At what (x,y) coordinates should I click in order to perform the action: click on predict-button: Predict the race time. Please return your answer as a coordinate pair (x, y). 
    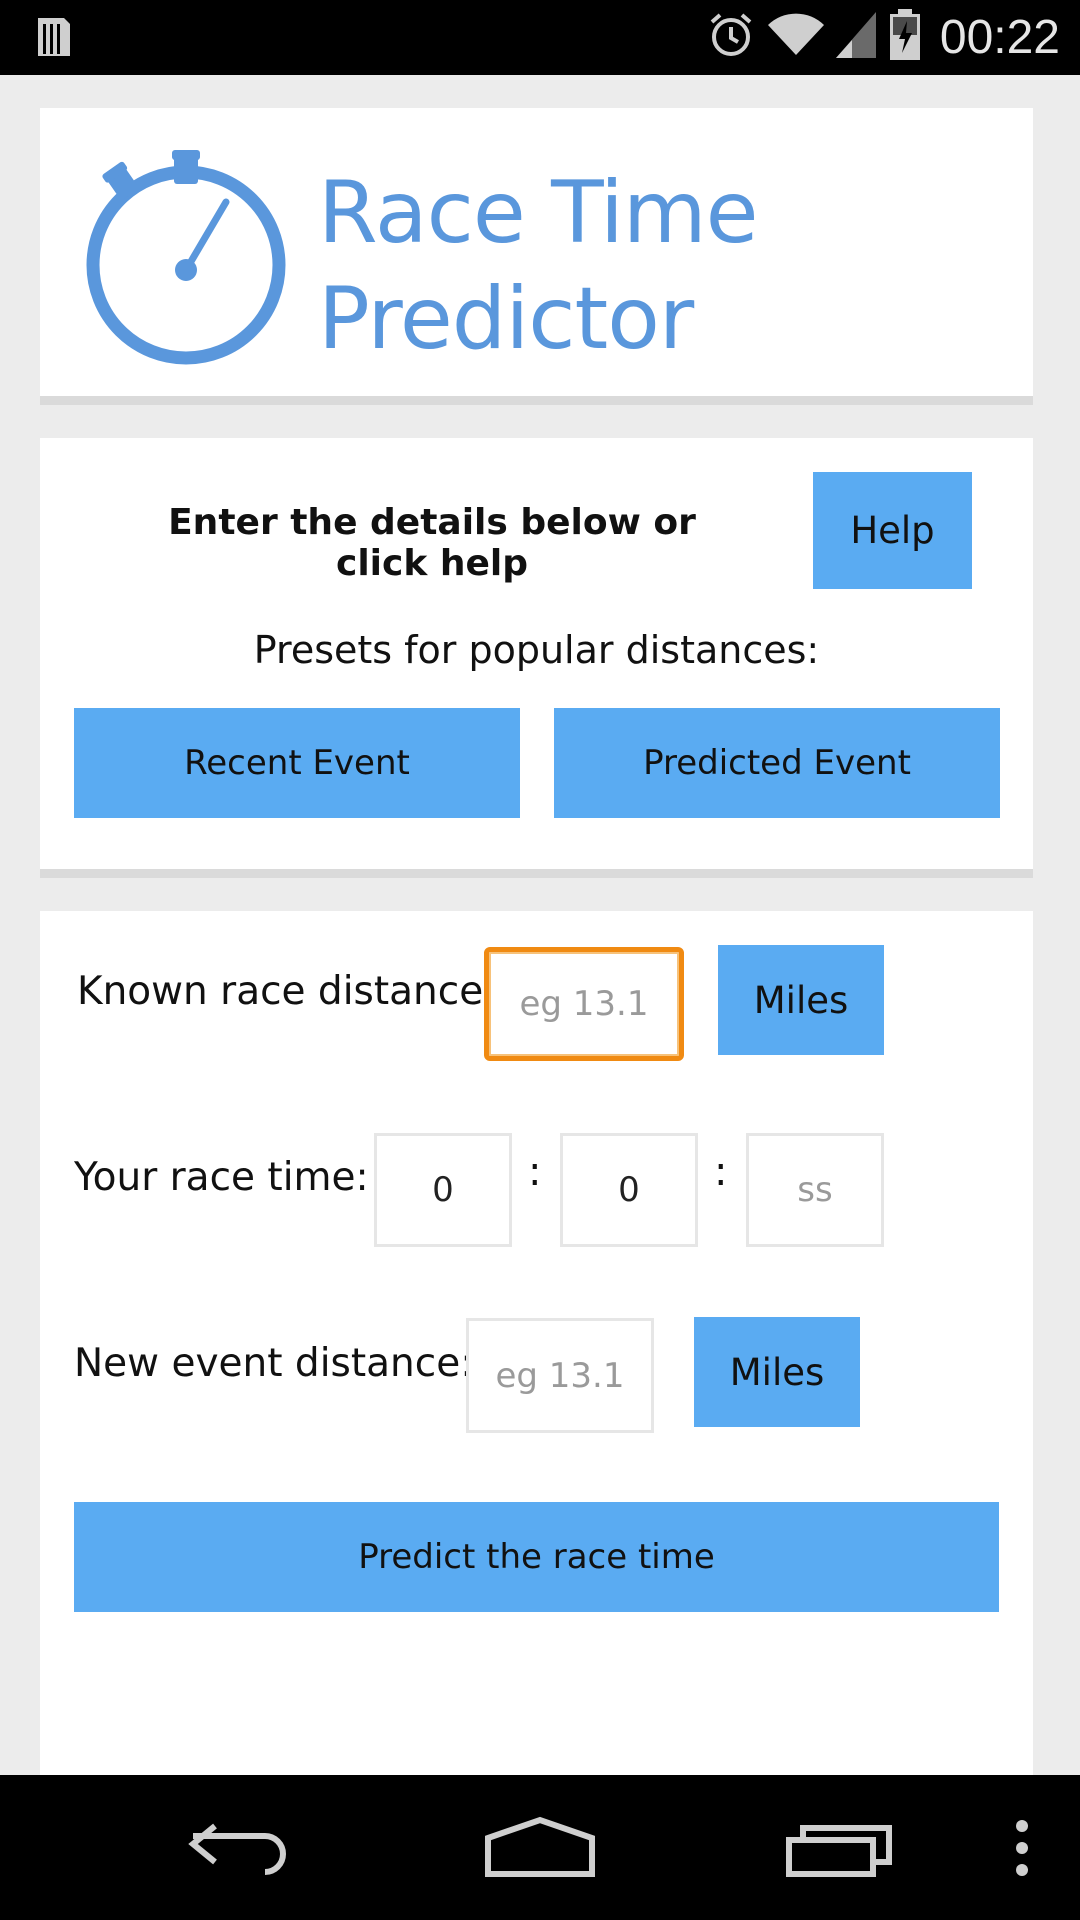
    Looking at the image, I should click on (536, 1557).